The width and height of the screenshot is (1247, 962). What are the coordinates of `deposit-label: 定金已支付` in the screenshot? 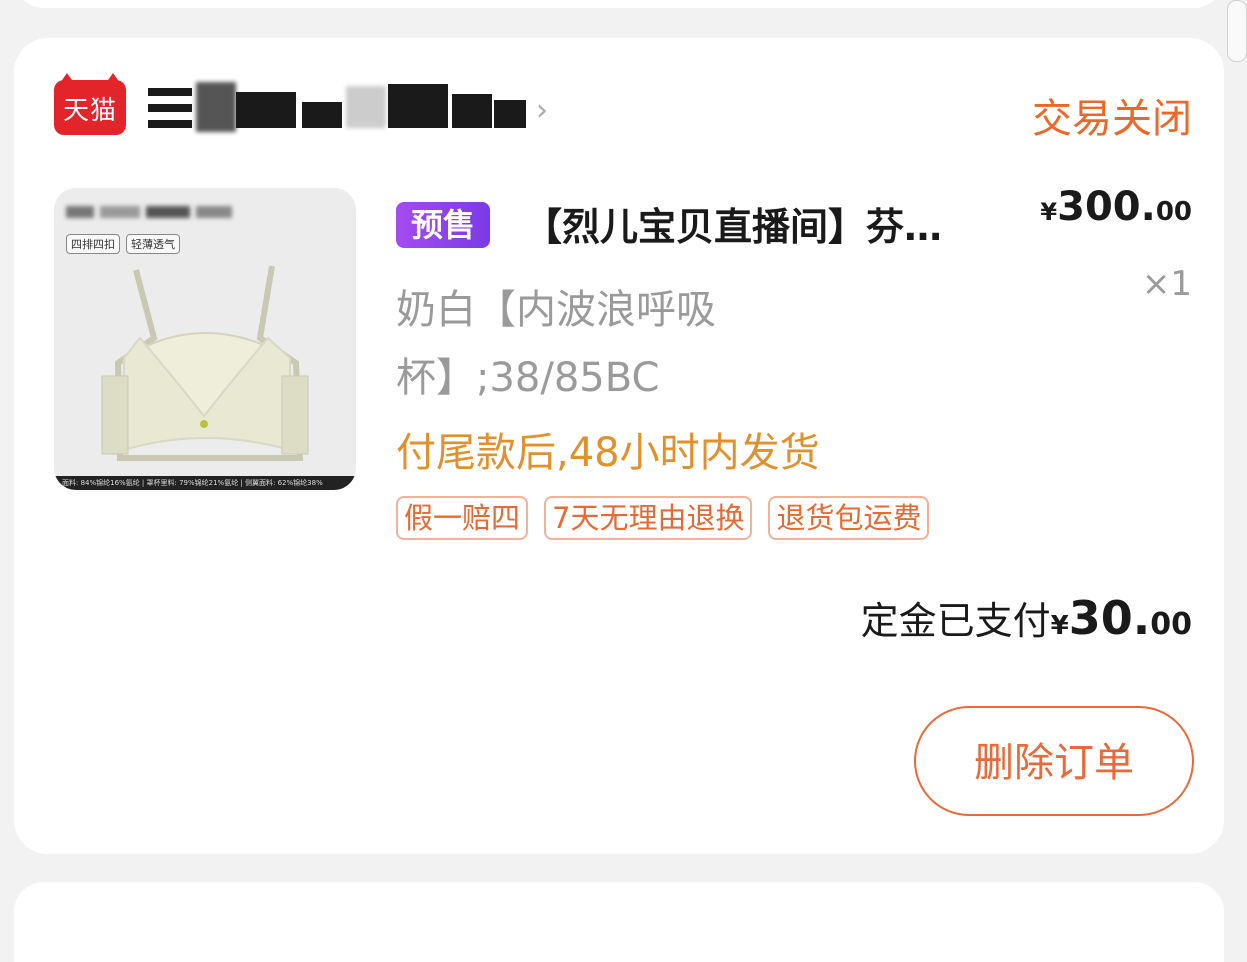 It's located at (955, 621).